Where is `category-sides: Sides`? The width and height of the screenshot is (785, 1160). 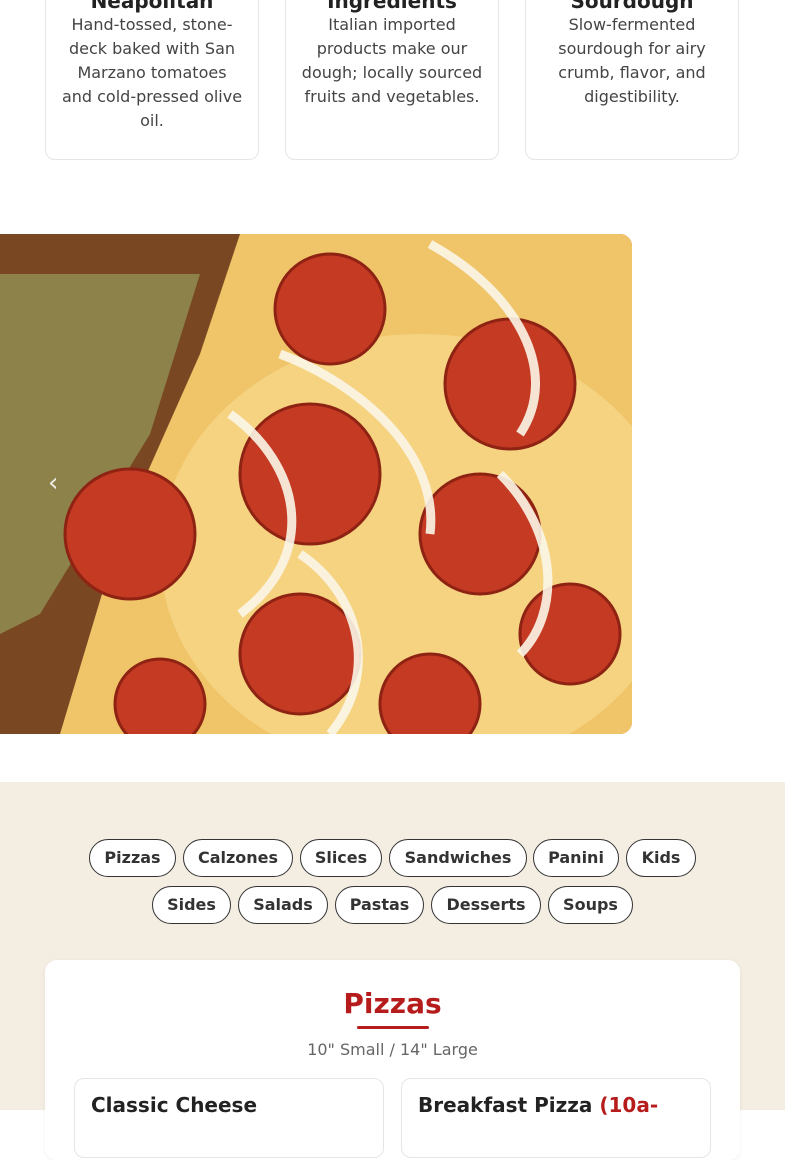 category-sides: Sides is located at coordinates (191, 905).